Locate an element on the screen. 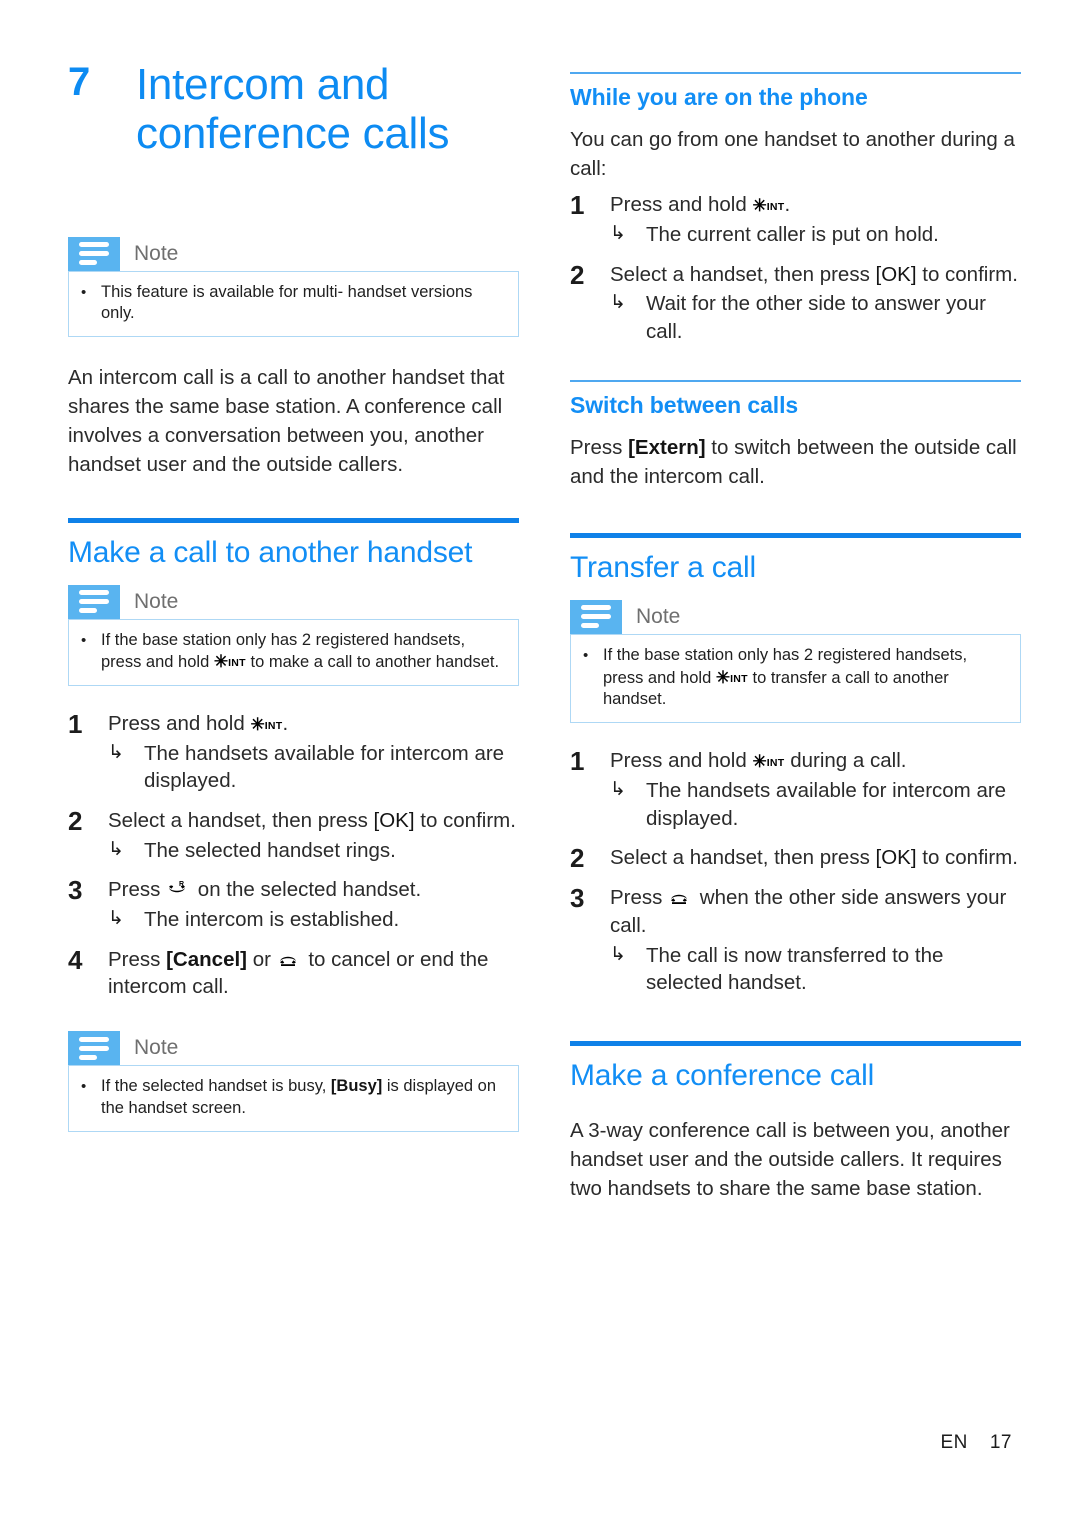 Image resolution: width=1080 pixels, height=1527 pixels. talk-handset-r-icon: R is located at coordinates (177, 887).